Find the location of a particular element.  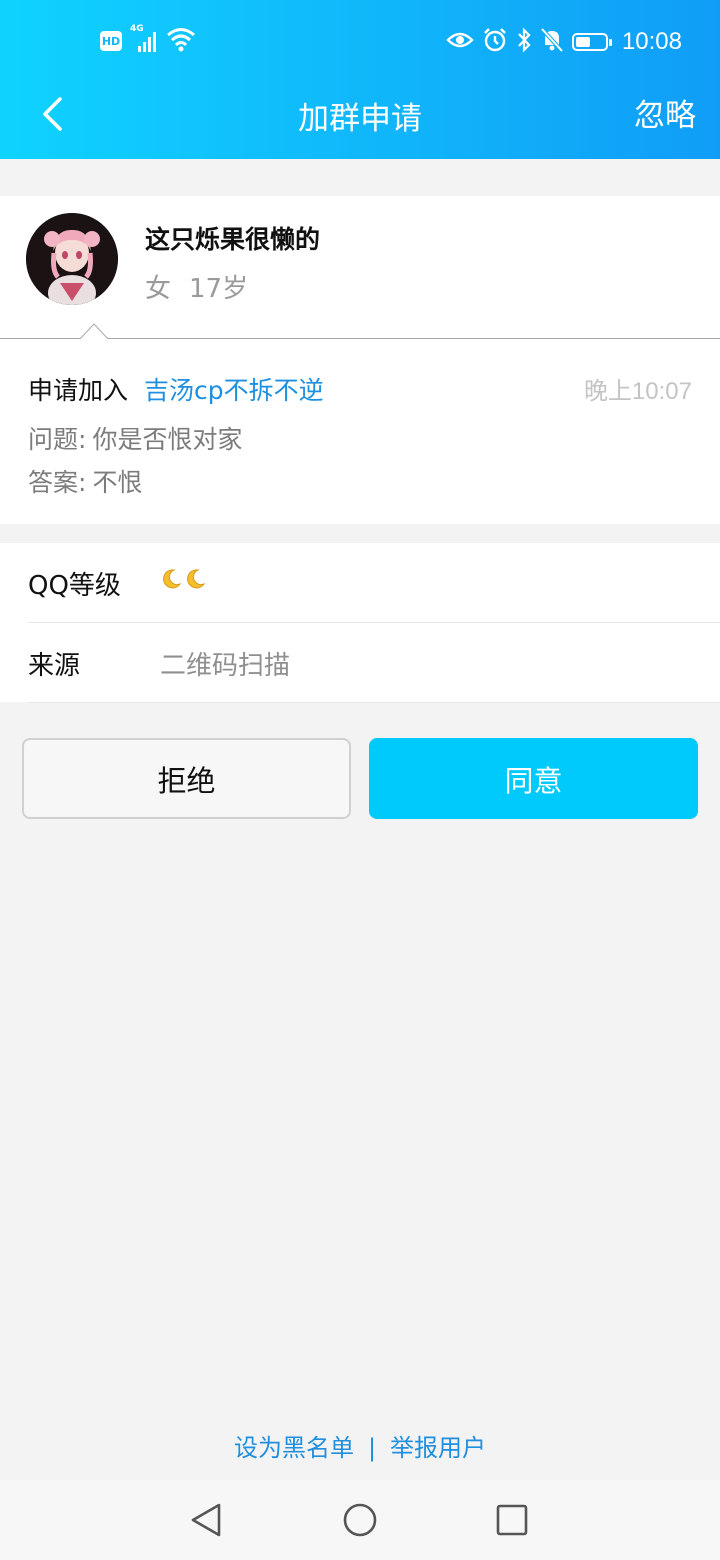

applicant-name: 这只烁果很懒的 is located at coordinates (232, 238).